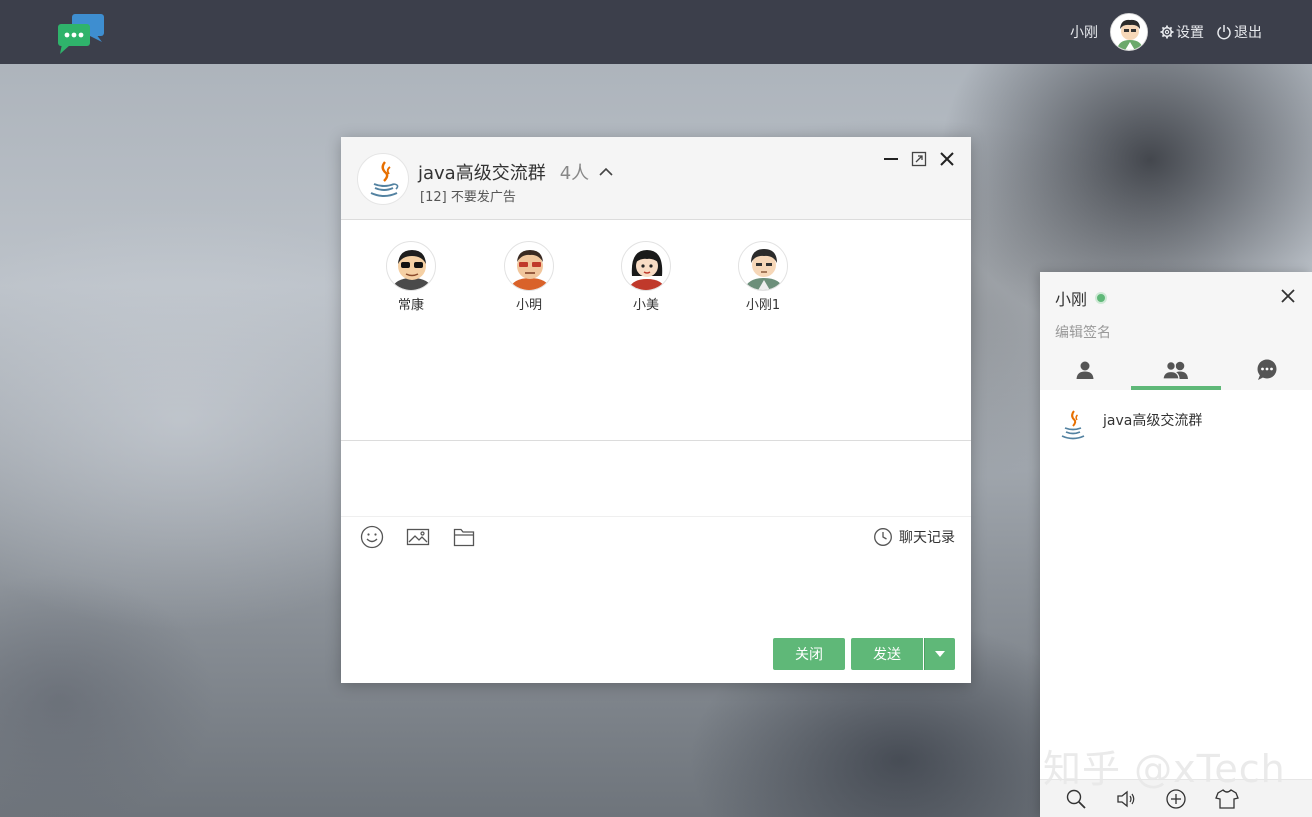  Describe the element at coordinates (656, 331) in the screenshot. I see `member-list: 常康 小明 小美 小刚1` at that location.